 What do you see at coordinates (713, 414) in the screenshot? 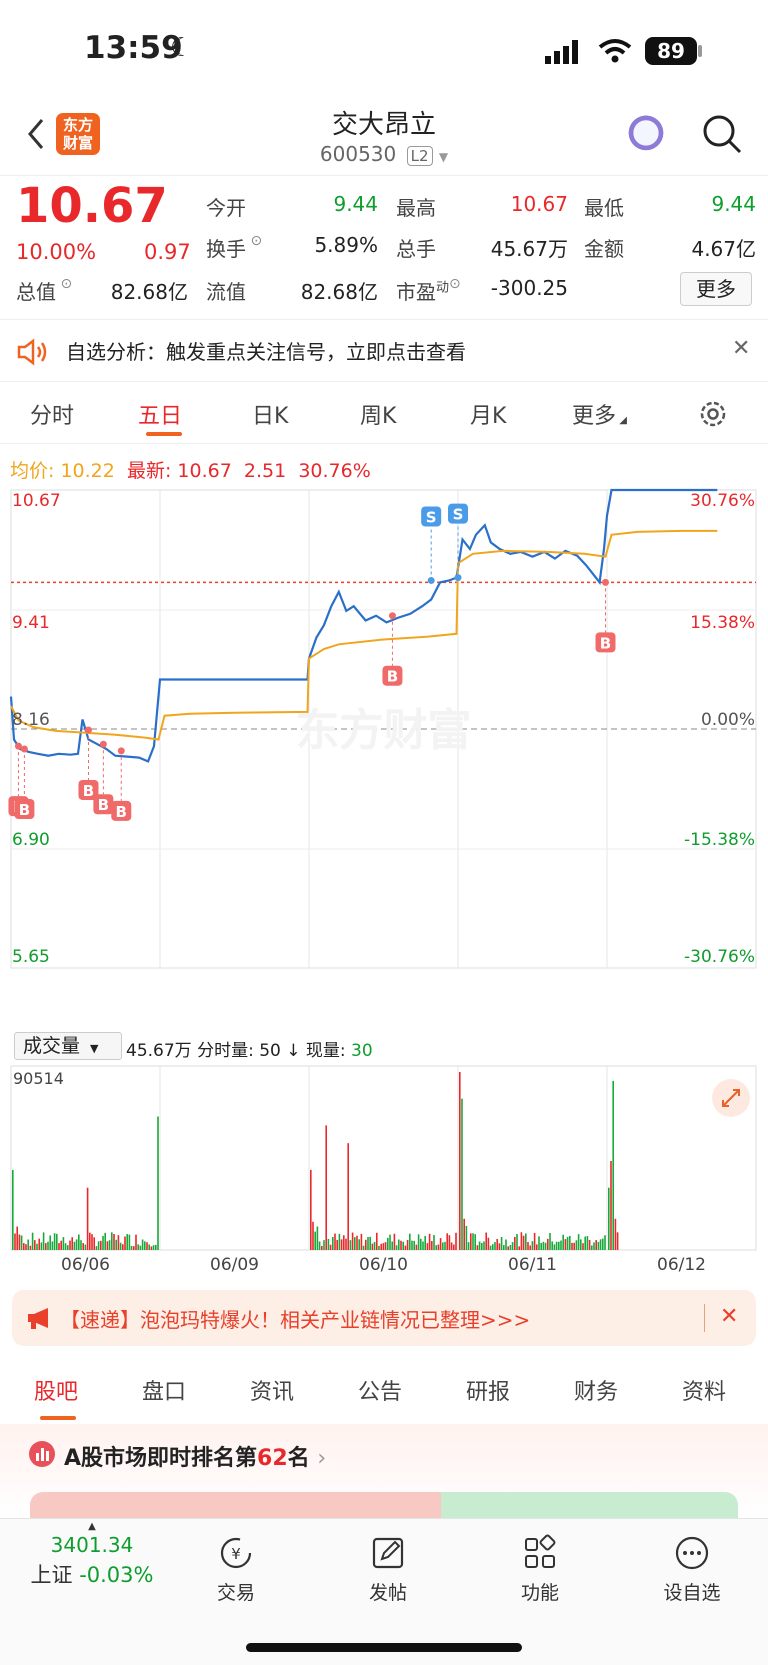
I see `settings-gear-icon` at bounding box center [713, 414].